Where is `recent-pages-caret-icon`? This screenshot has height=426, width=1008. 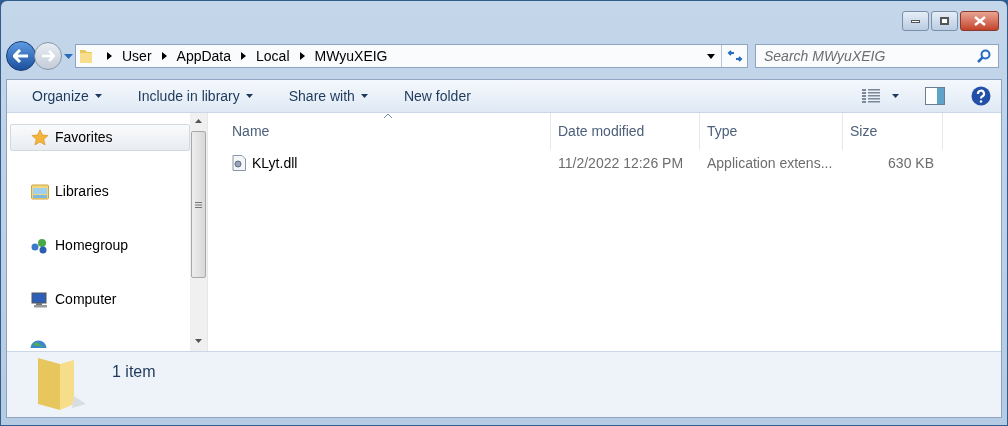
recent-pages-caret-icon is located at coordinates (68, 56).